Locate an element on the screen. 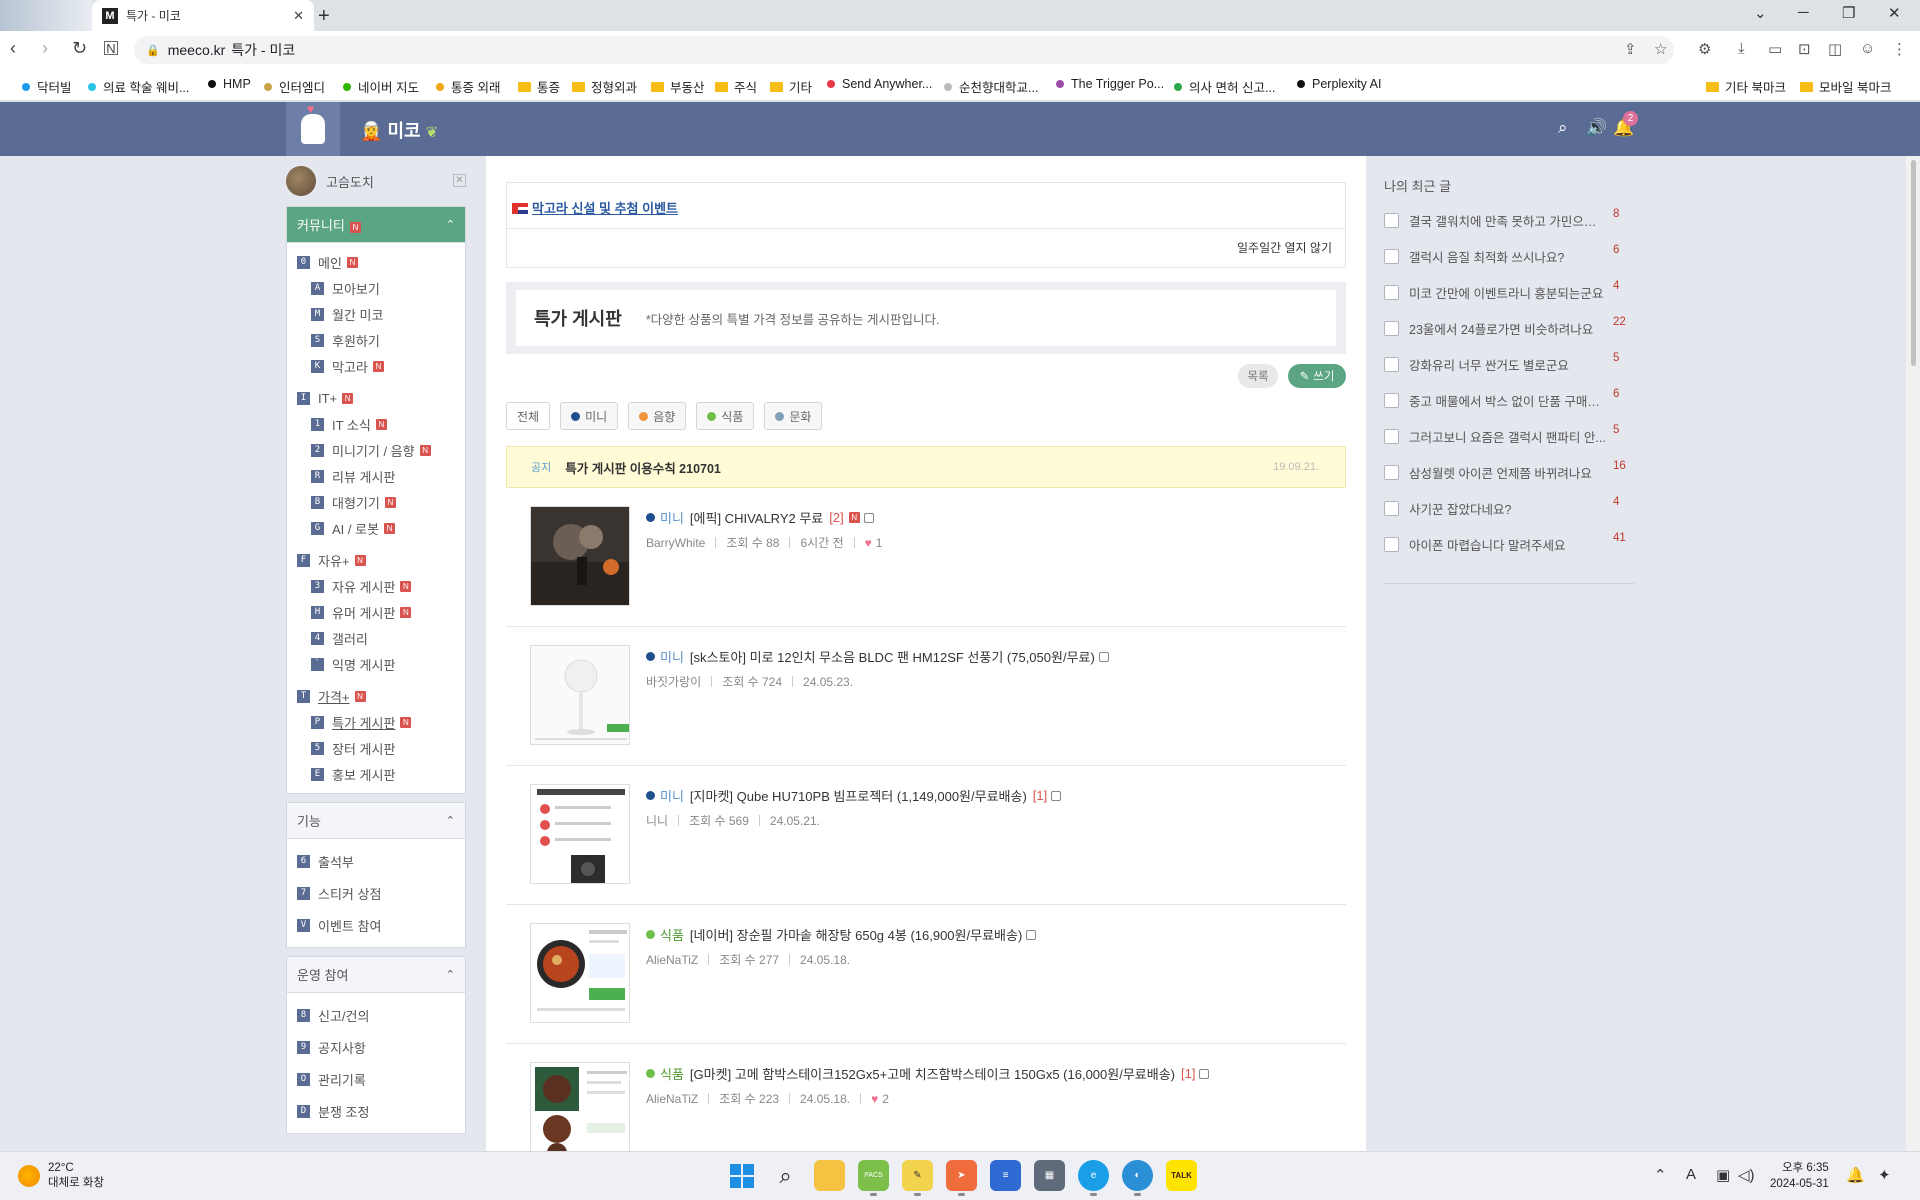  sidebar-item: 1 IT 소식 N is located at coordinates (376, 424).